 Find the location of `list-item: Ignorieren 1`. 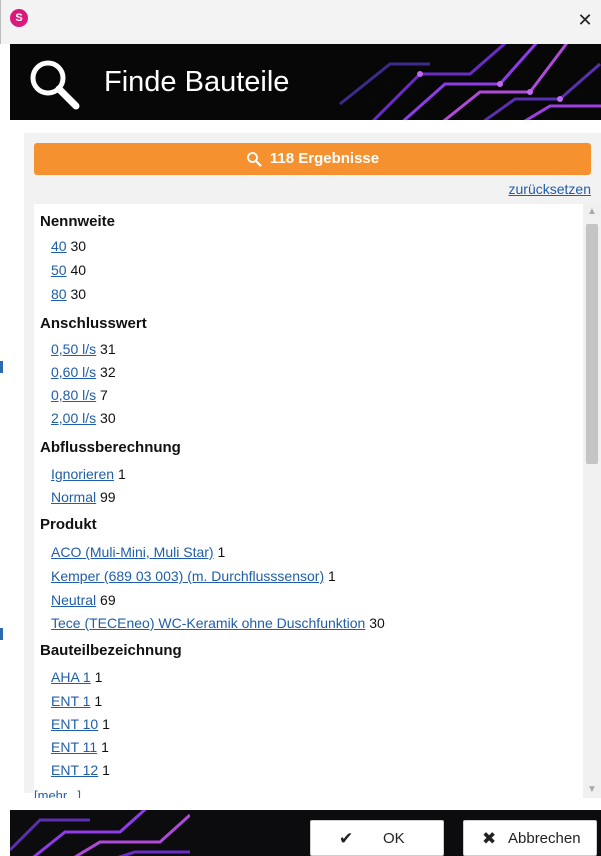

list-item: Ignorieren 1 is located at coordinates (88, 474).